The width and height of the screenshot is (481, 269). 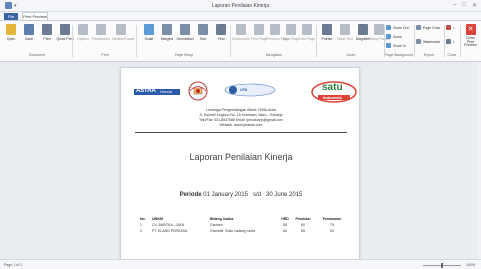 I want to click on orientation-button-label: Orientation, so click(x=185, y=39).